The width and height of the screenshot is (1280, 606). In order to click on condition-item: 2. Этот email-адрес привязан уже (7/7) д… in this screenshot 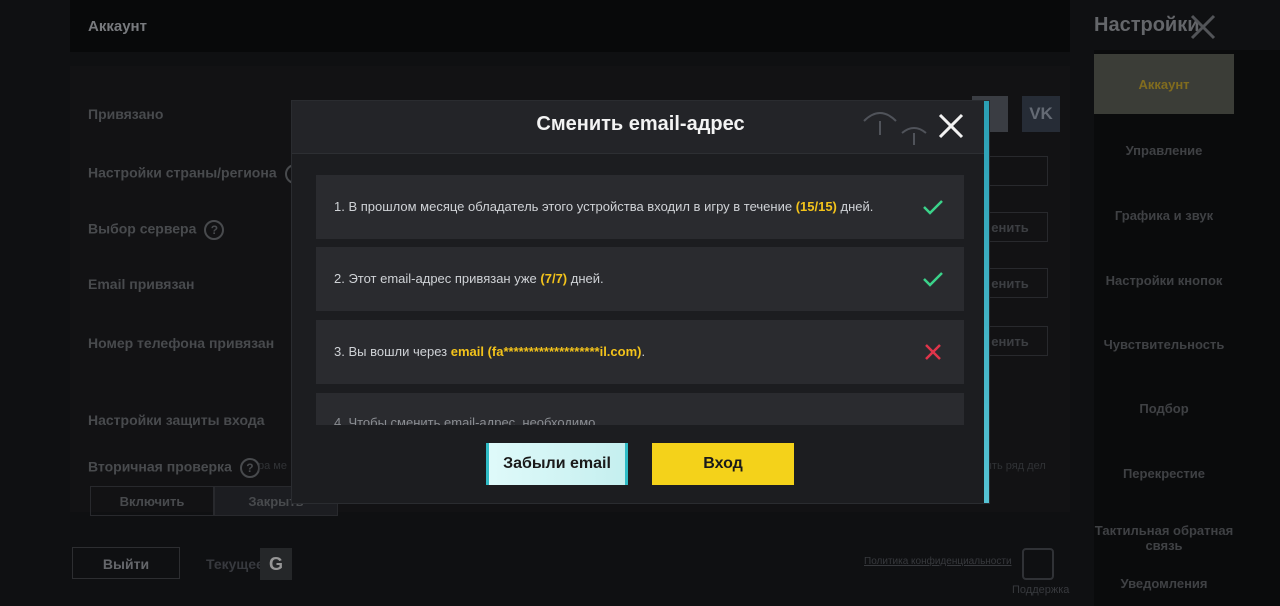, I will do `click(640, 279)`.